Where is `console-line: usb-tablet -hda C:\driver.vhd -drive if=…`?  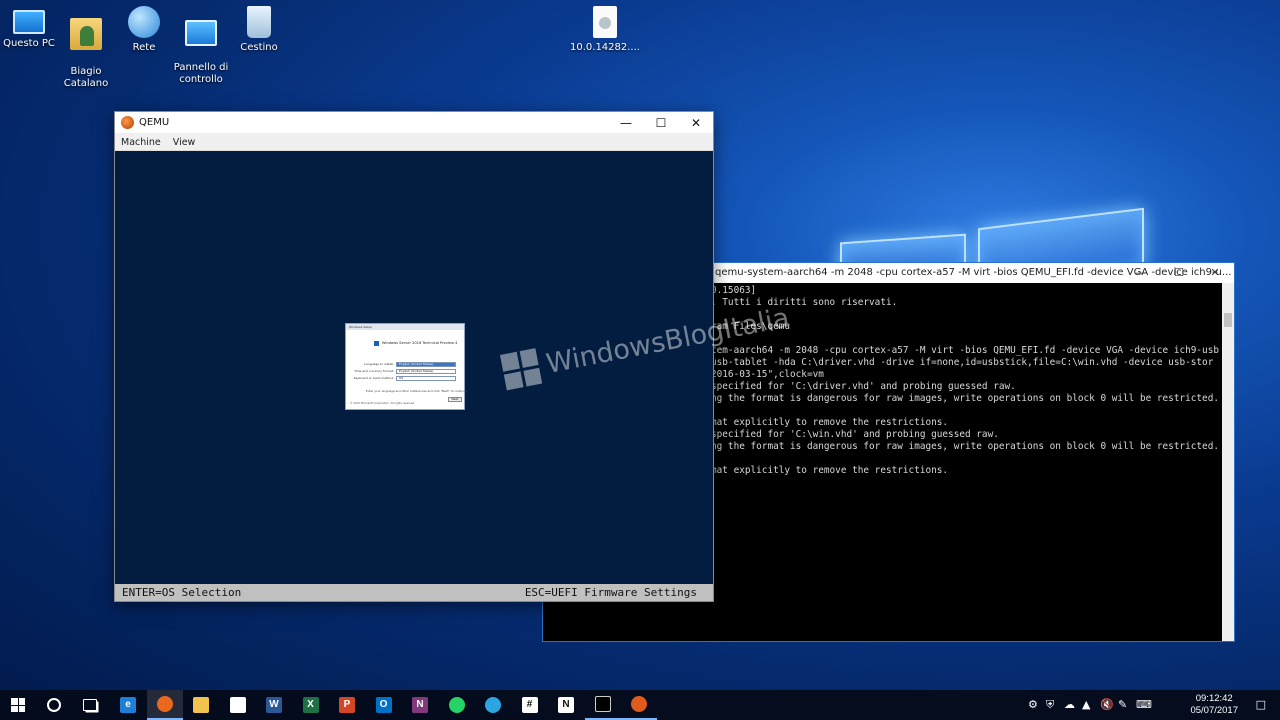
console-line: usb-tablet -hda C:\driver.vhd -drive if=… is located at coordinates (962, 362).